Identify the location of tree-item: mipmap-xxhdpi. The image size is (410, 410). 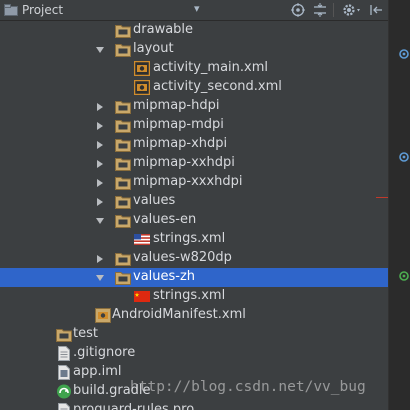
(194, 163).